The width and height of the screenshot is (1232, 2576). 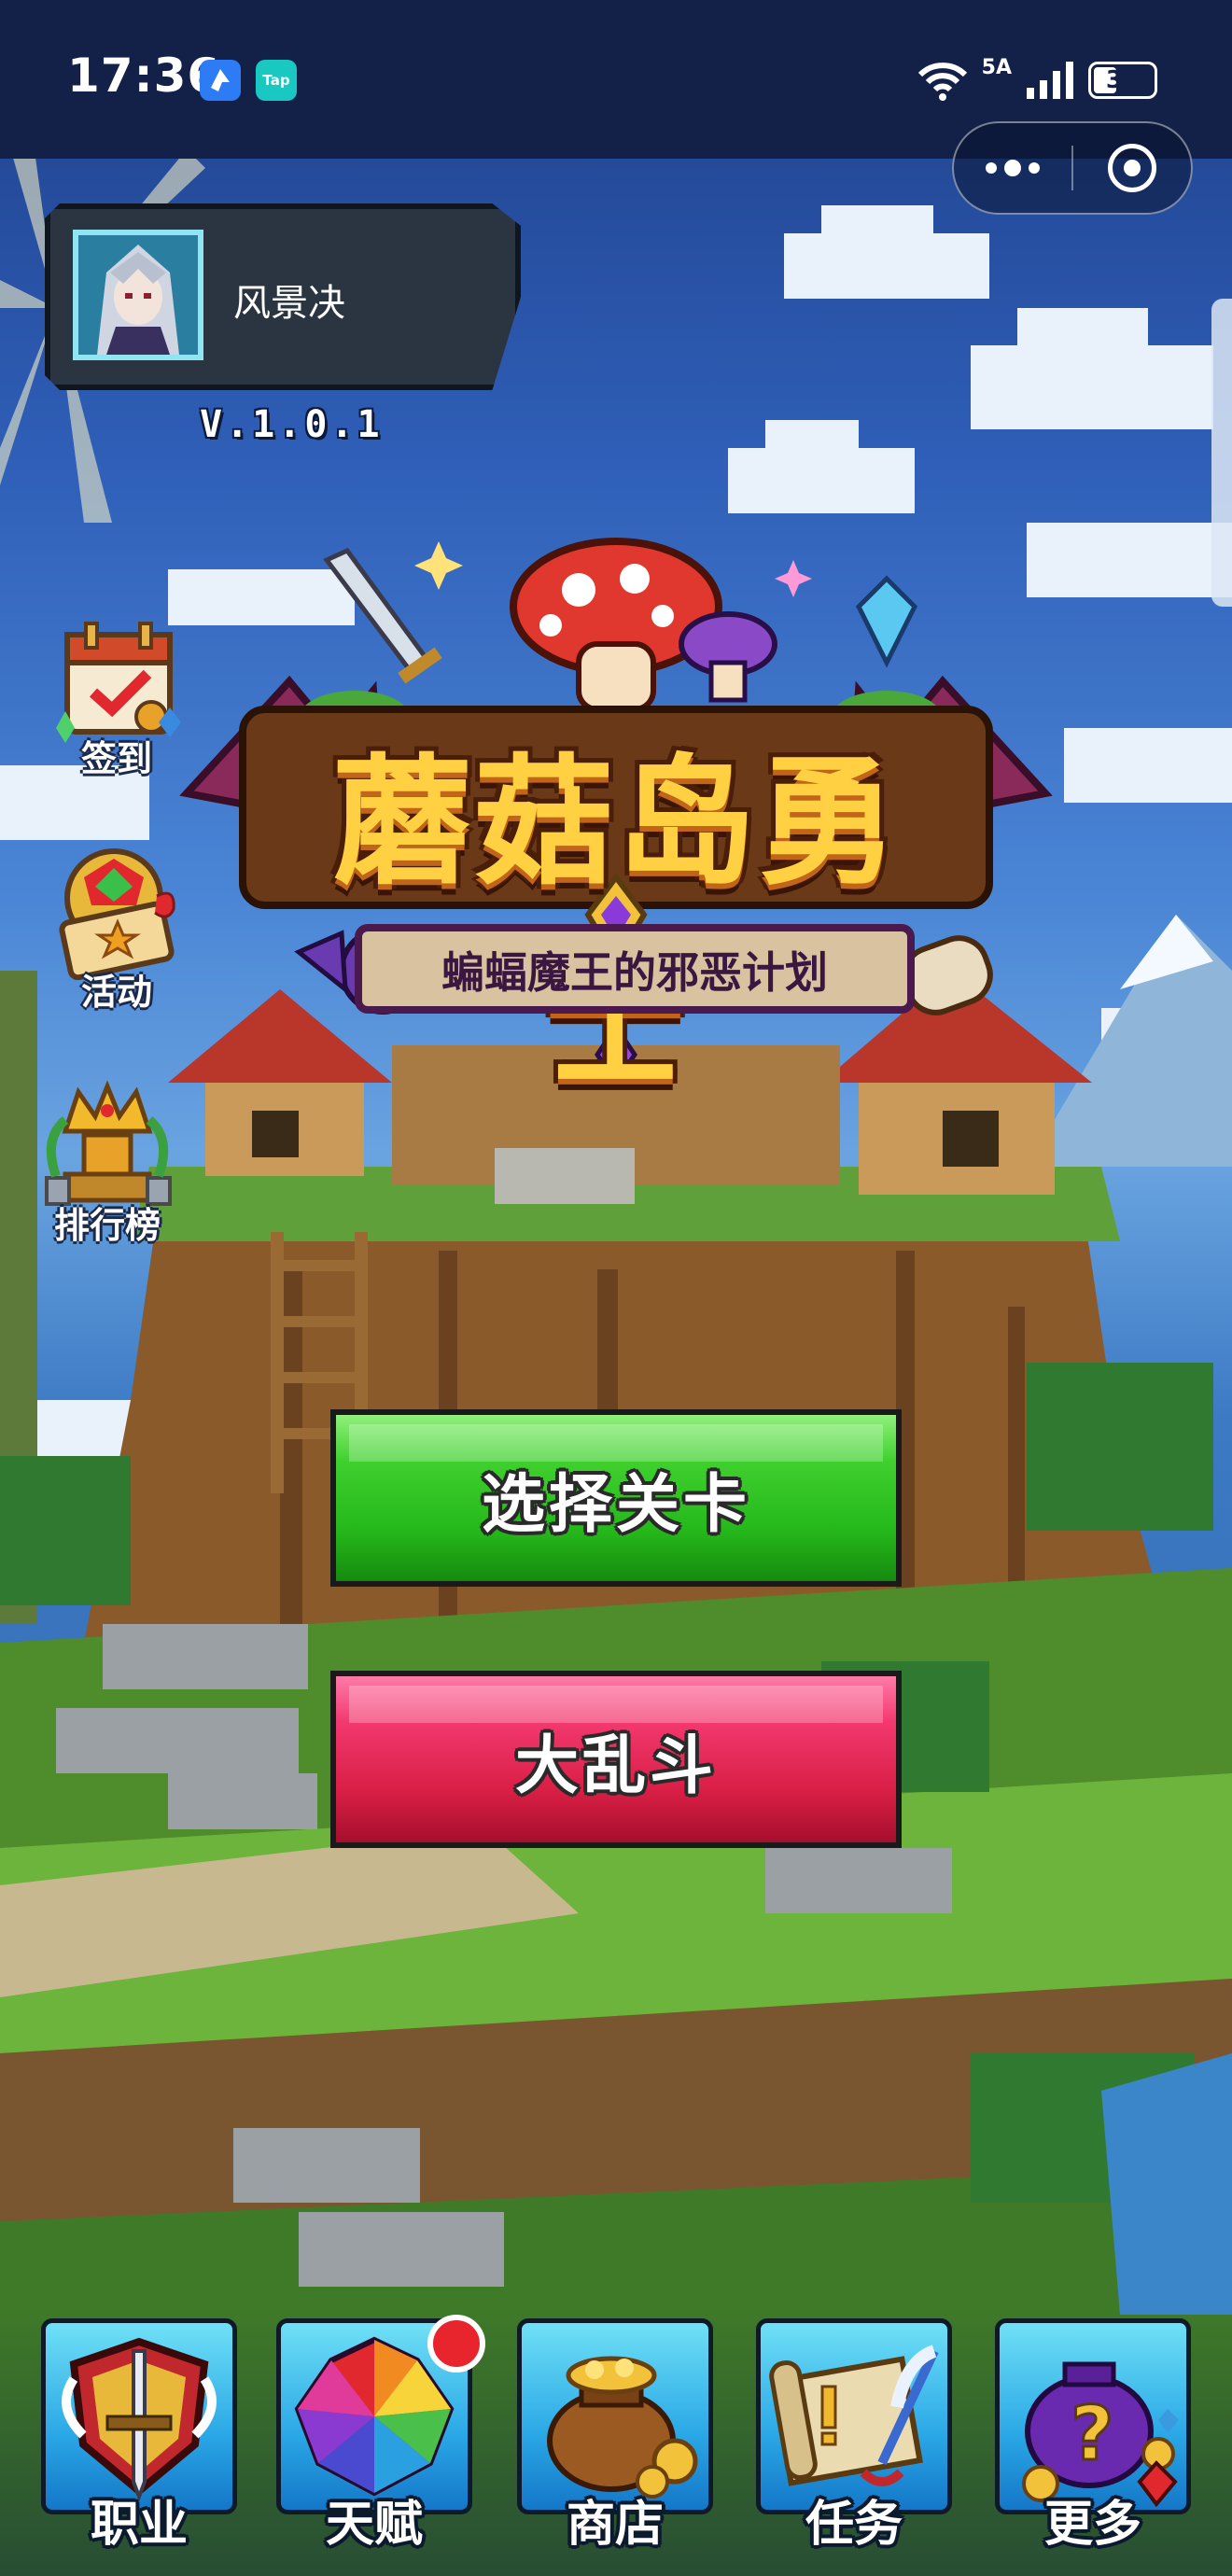 I want to click on nav-class: 职业, so click(x=139, y=2435).